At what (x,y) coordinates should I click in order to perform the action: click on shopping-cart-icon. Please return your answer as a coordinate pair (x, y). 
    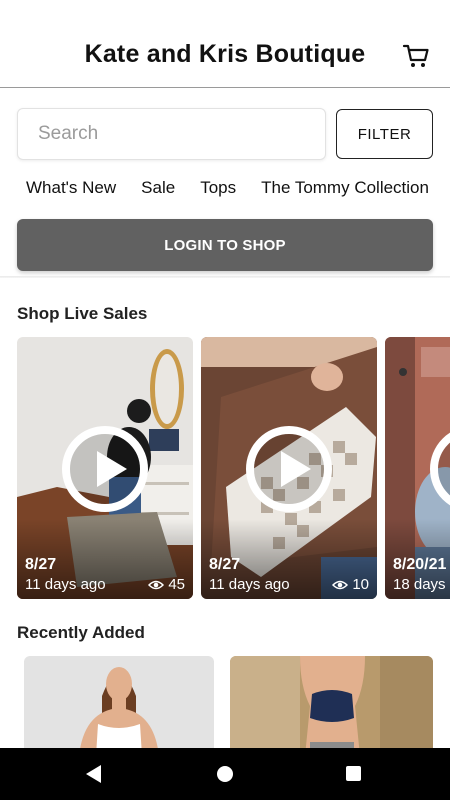
    Looking at the image, I should click on (415, 55).